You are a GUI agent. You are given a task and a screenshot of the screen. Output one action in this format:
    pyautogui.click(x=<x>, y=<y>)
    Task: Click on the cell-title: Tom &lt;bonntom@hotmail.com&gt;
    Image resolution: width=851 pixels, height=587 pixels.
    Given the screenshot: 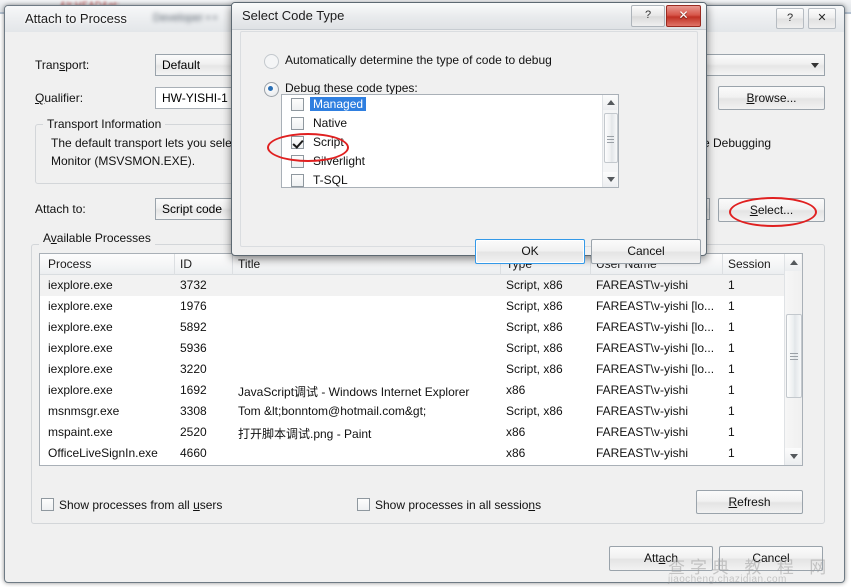 What is the action you would take?
    pyautogui.click(x=332, y=411)
    